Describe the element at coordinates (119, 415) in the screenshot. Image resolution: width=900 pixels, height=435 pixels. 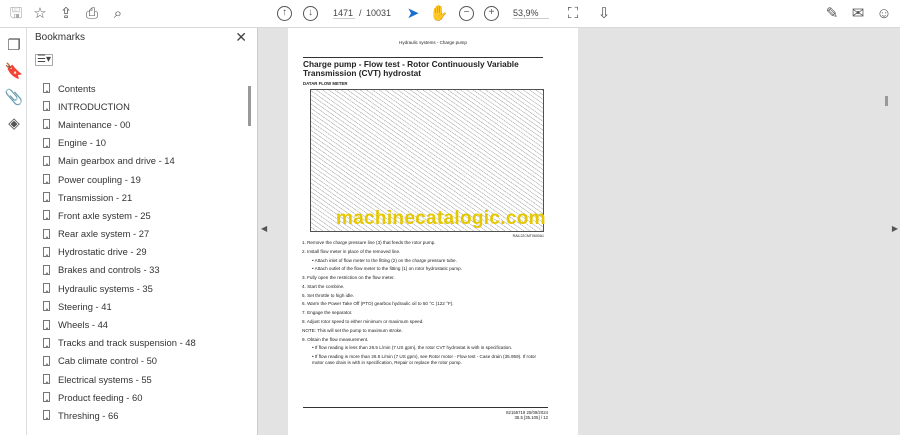
I see `bookmark-item: Threshing - 66` at that location.